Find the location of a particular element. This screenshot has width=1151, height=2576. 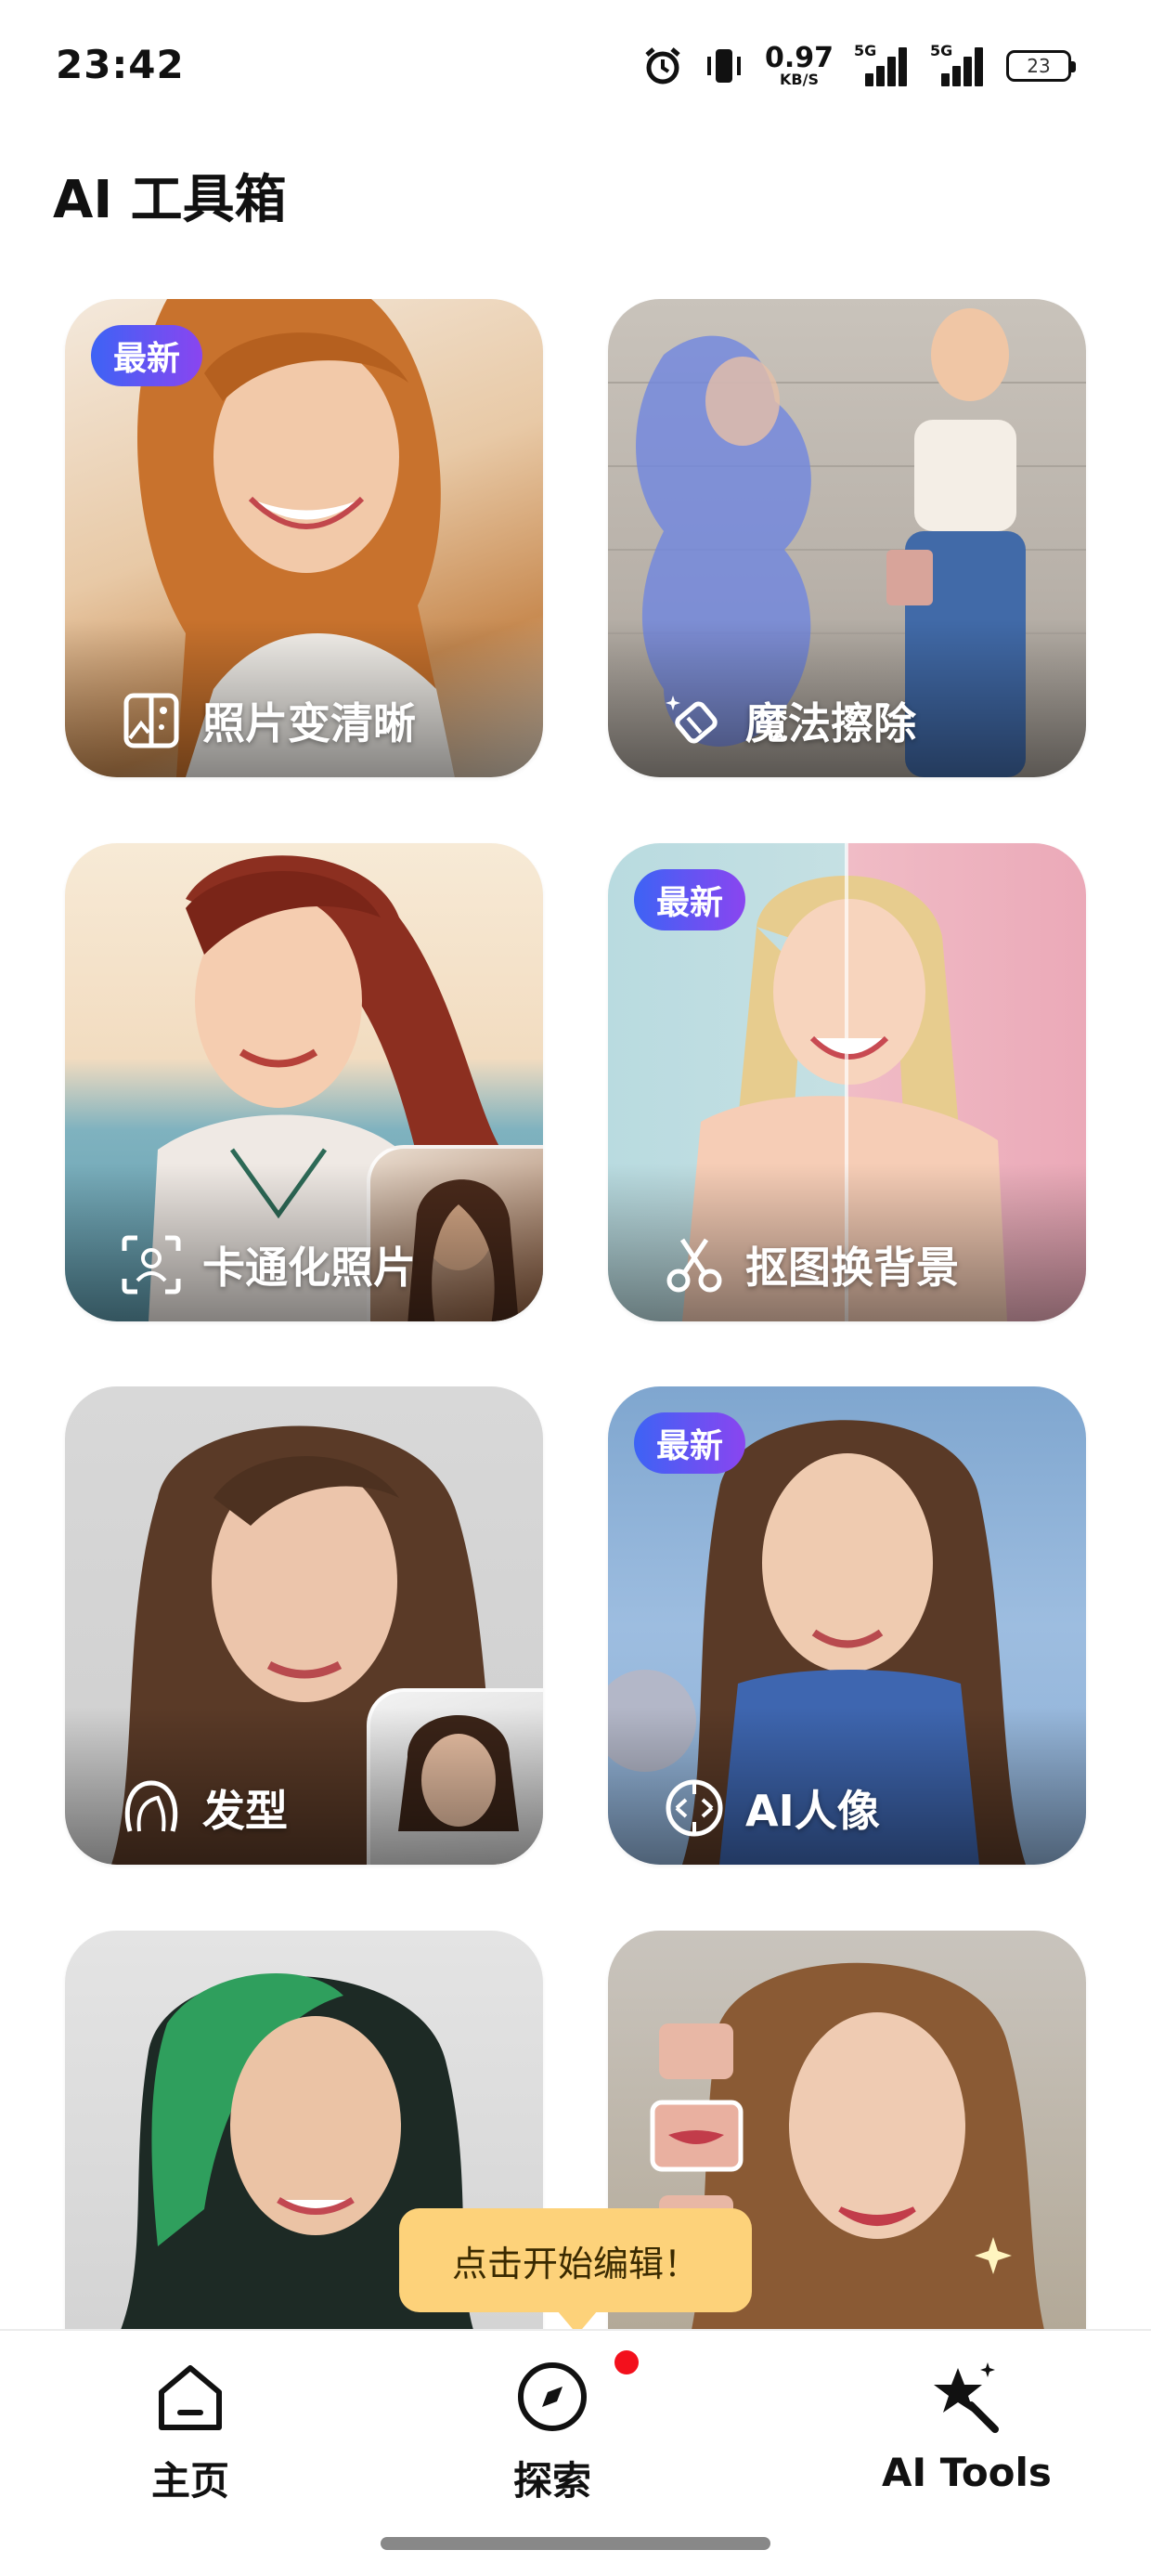

page-title: AI 工具箱 is located at coordinates (170, 200).